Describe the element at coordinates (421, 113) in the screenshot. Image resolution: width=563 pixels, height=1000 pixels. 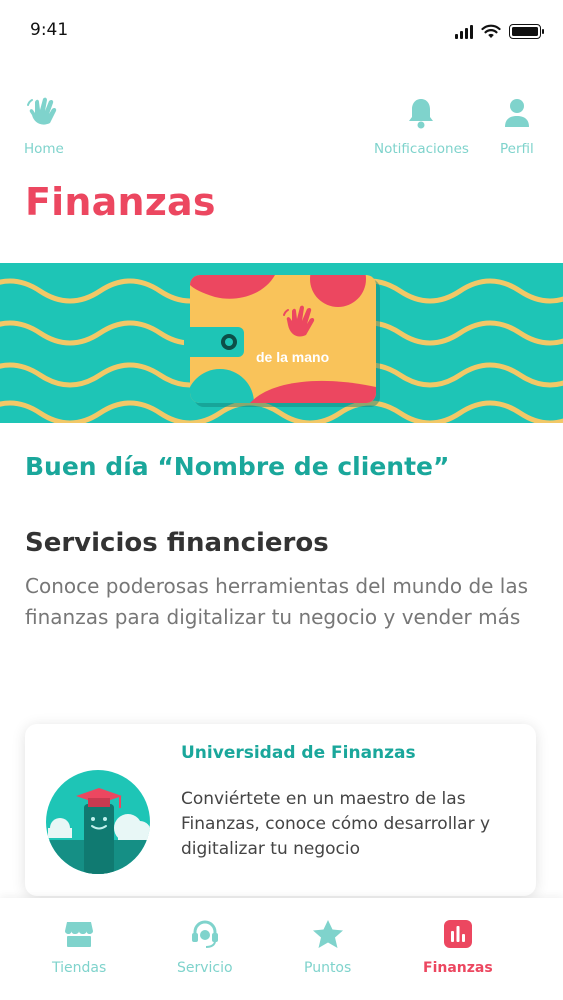
I see `bell-icon` at that location.